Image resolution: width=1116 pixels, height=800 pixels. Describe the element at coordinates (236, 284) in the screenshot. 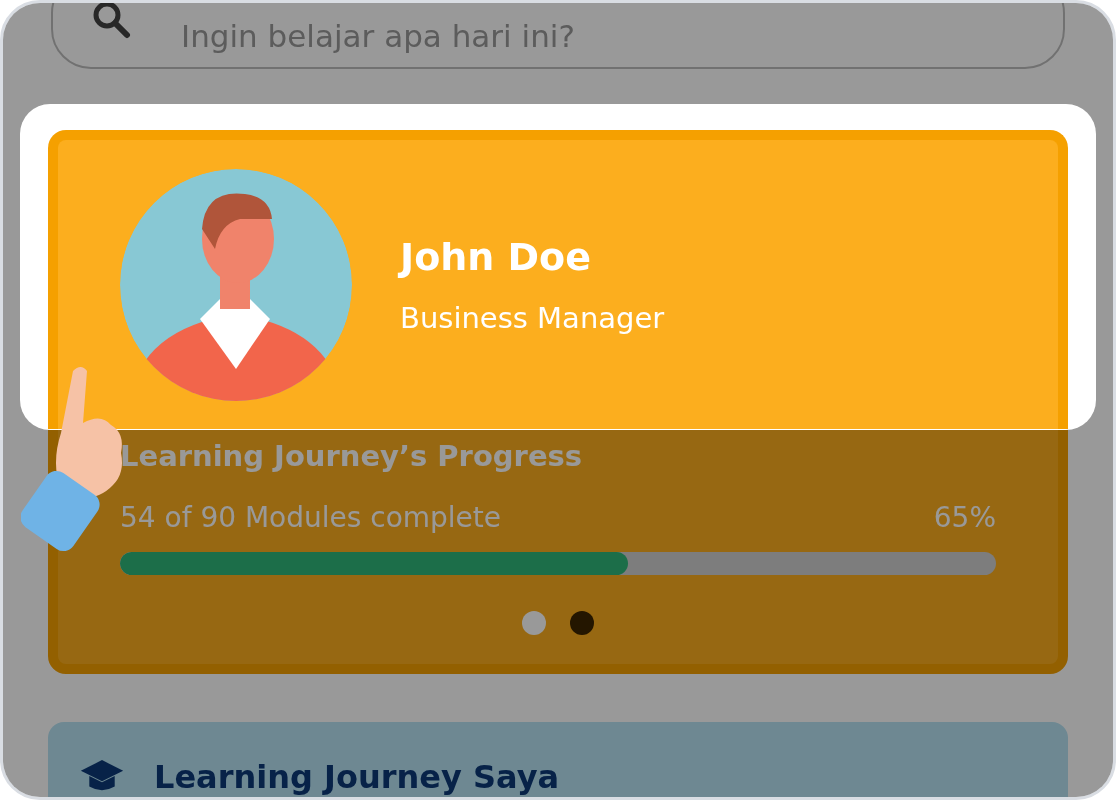

I see `avatar-icon` at that location.